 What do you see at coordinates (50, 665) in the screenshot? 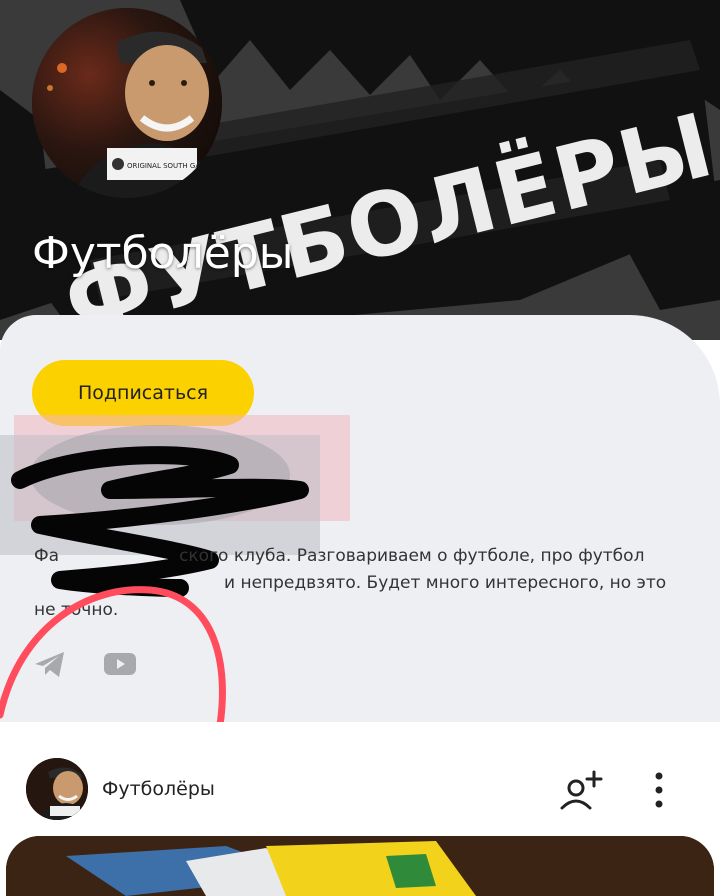
I see `telegram-icon` at bounding box center [50, 665].